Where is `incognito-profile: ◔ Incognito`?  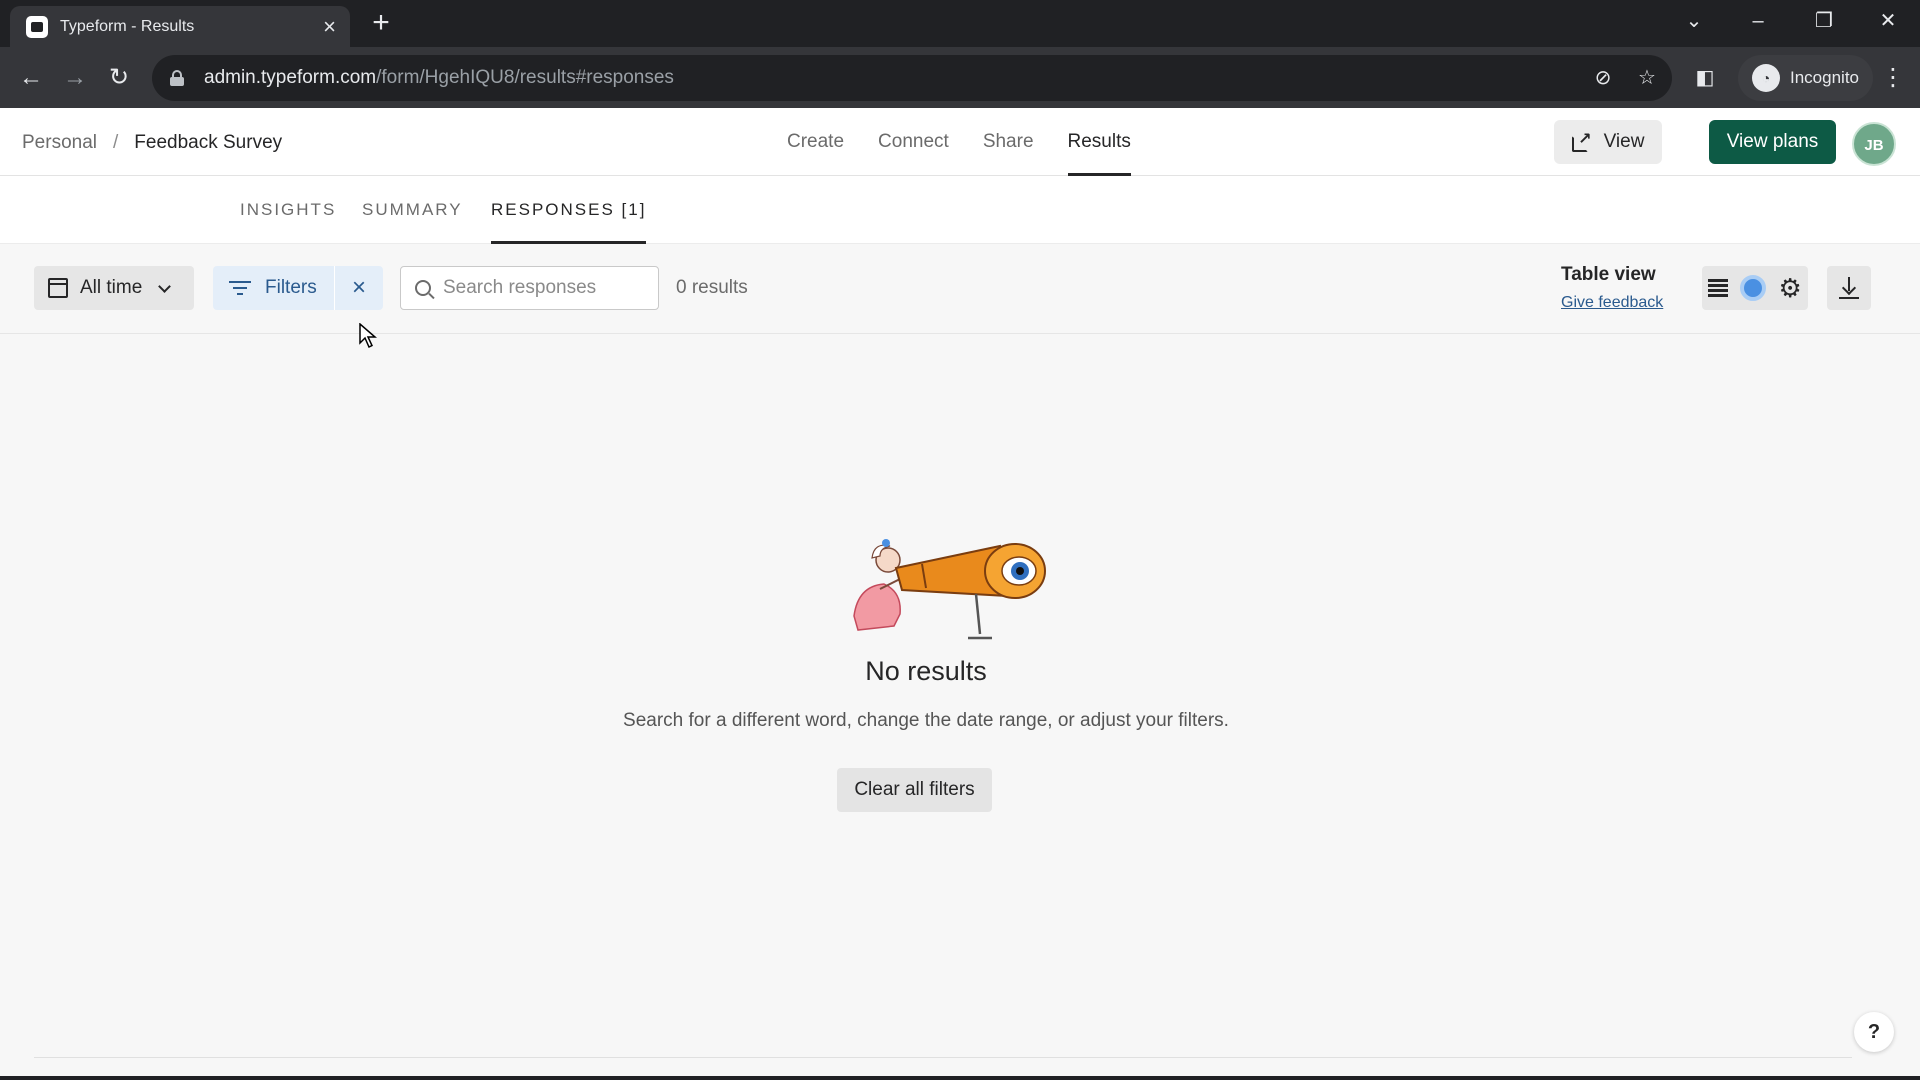 incognito-profile: ◔ Incognito is located at coordinates (1805, 78).